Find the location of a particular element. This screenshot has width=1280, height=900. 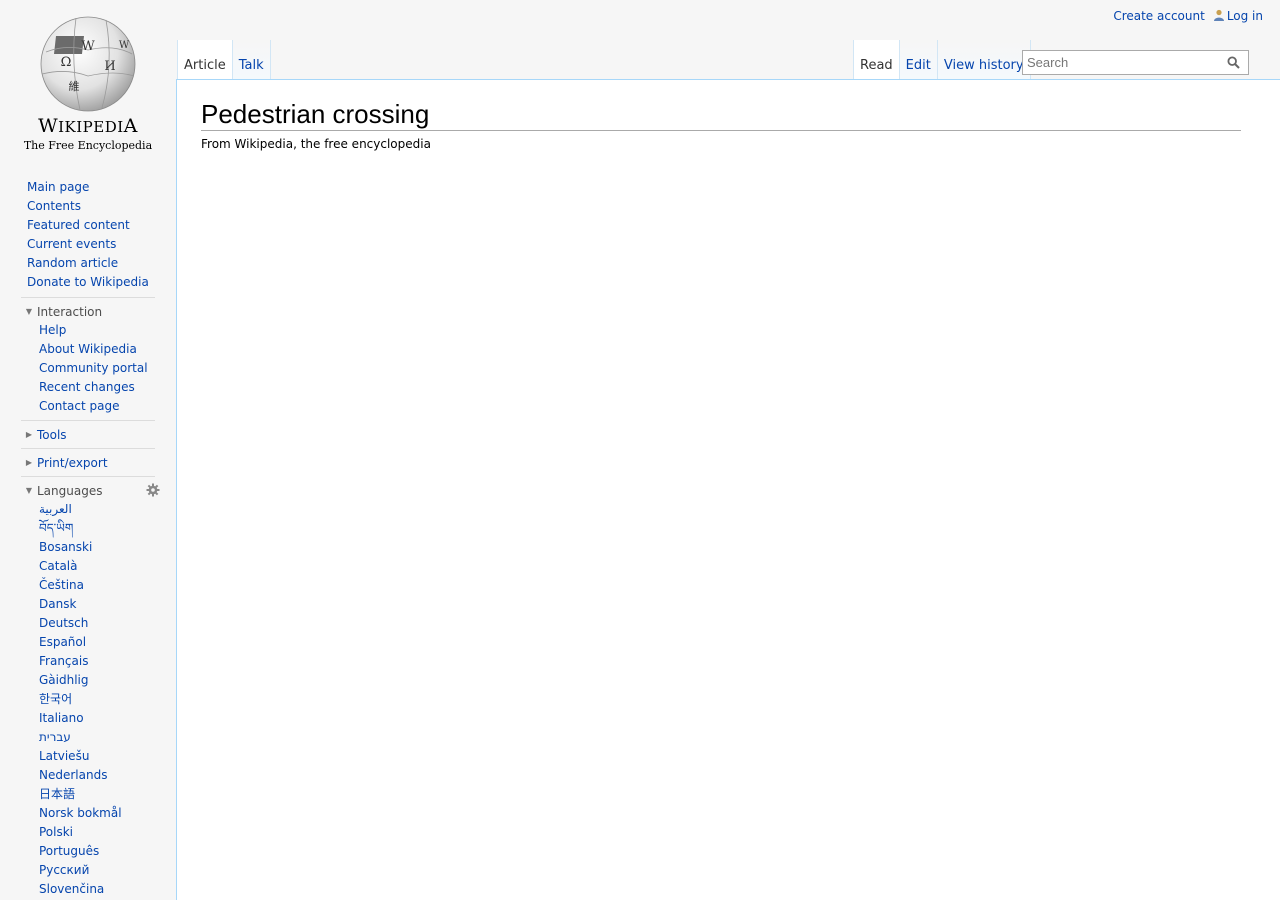

svg-text: И is located at coordinates (109, 66).